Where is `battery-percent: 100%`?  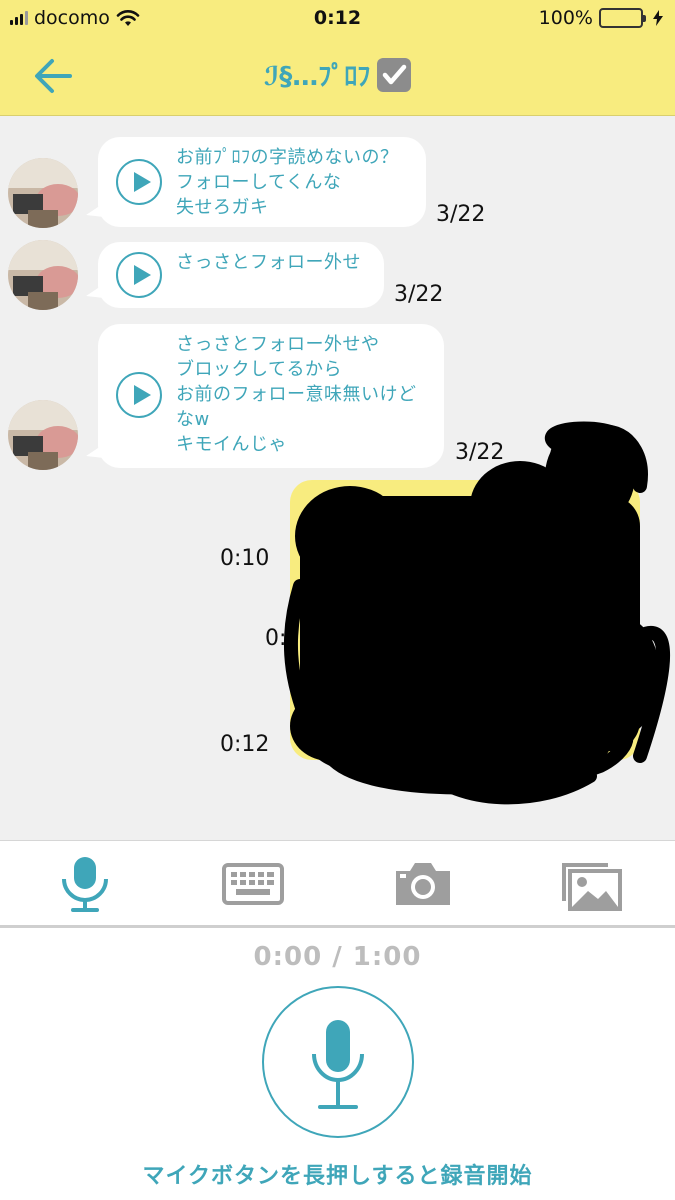 battery-percent: 100% is located at coordinates (565, 18).